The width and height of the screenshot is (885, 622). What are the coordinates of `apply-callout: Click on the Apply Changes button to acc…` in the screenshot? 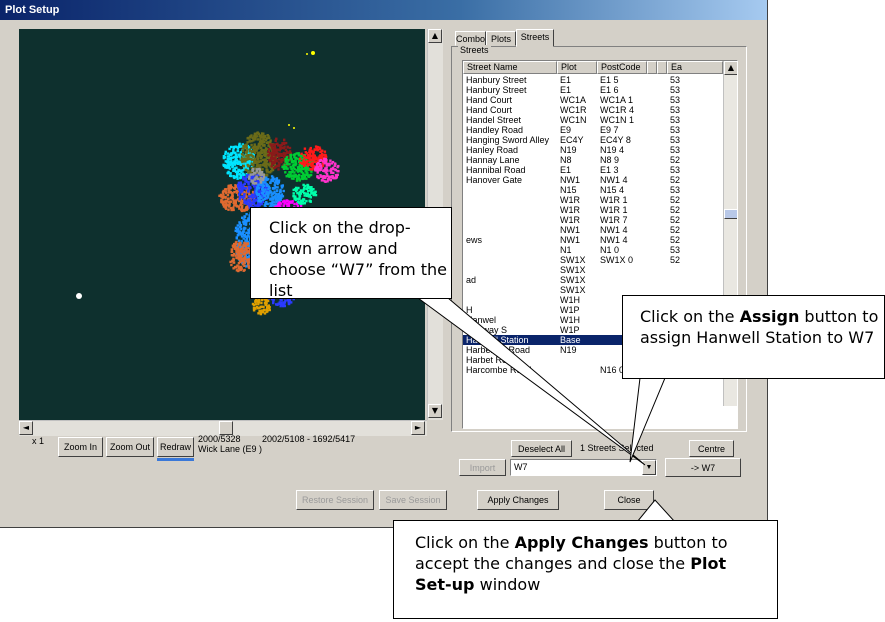 It's located at (585, 569).